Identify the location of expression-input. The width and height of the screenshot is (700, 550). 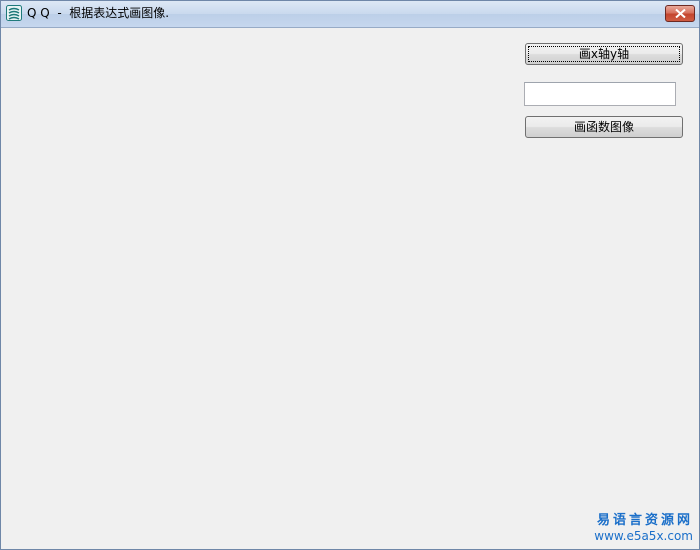
(600, 94).